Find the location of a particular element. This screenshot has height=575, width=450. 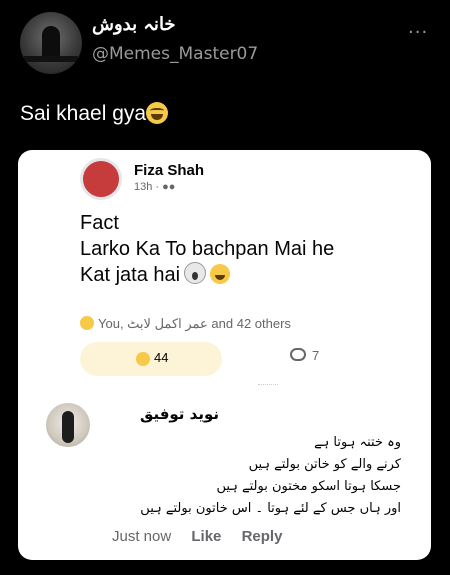

comment-line: وہ ختنہ ہوتا ہے is located at coordinates (357, 442).